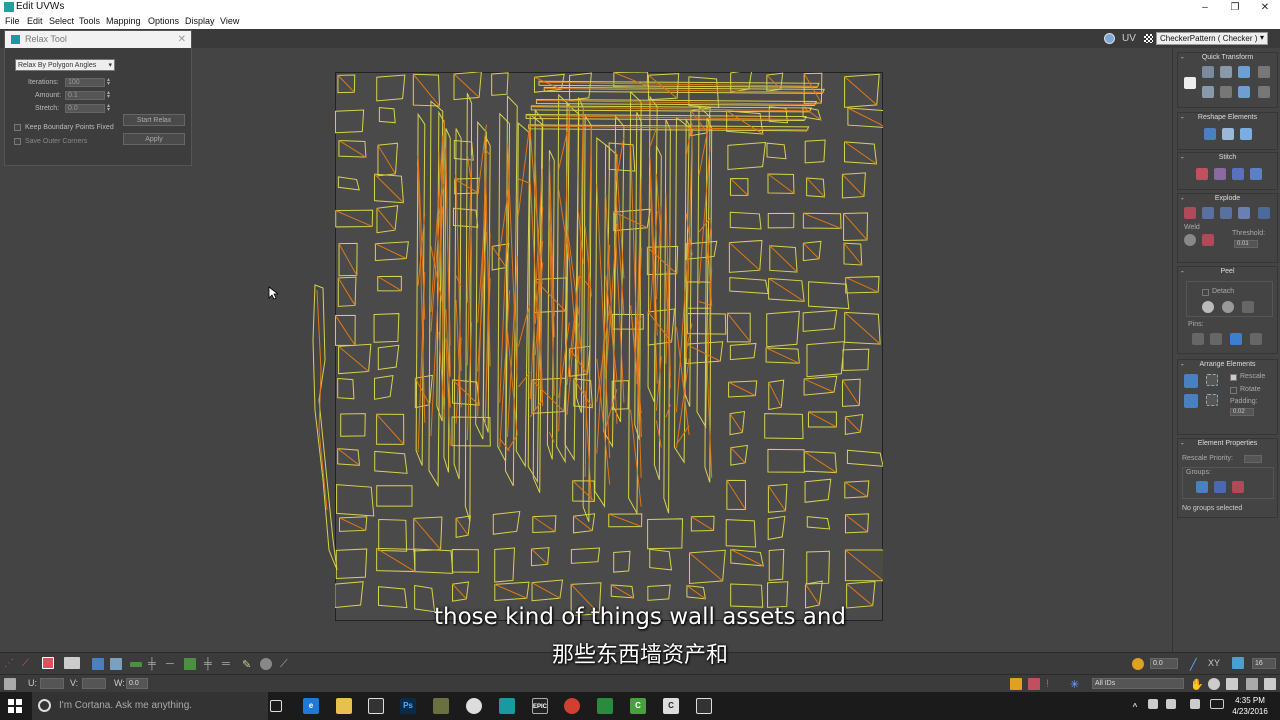 The height and width of the screenshot is (720, 1280). What do you see at coordinates (1210, 134) in the screenshot?
I see `straighten-selection-icon` at bounding box center [1210, 134].